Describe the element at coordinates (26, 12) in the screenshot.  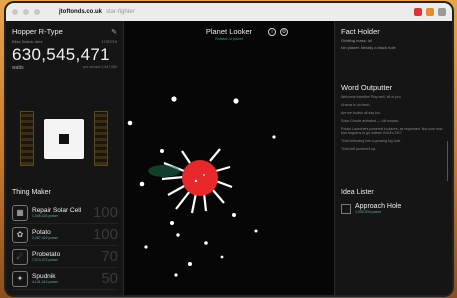
I see `window-control-minimize` at that location.